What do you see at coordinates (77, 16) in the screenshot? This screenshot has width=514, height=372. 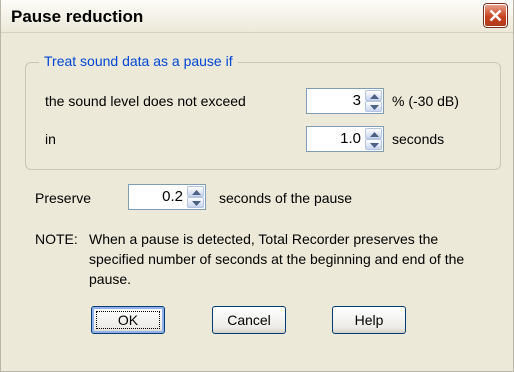 I see `window-title: Pause reduction` at bounding box center [77, 16].